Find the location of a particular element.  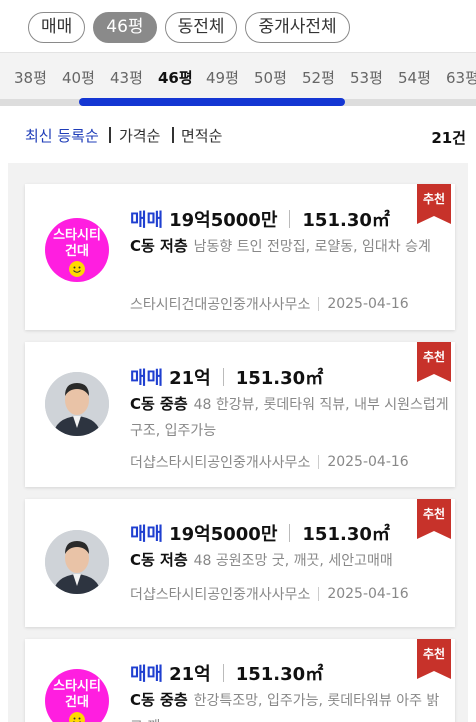

description-text: 48 공원조망 굿, 깨끗, 세안고매매 is located at coordinates (293, 561).